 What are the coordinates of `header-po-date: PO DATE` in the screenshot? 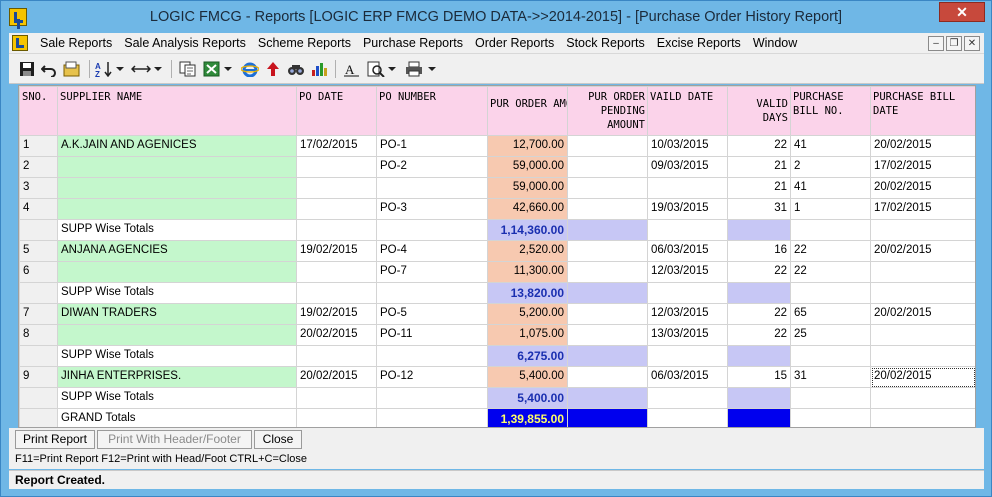 It's located at (336, 111).